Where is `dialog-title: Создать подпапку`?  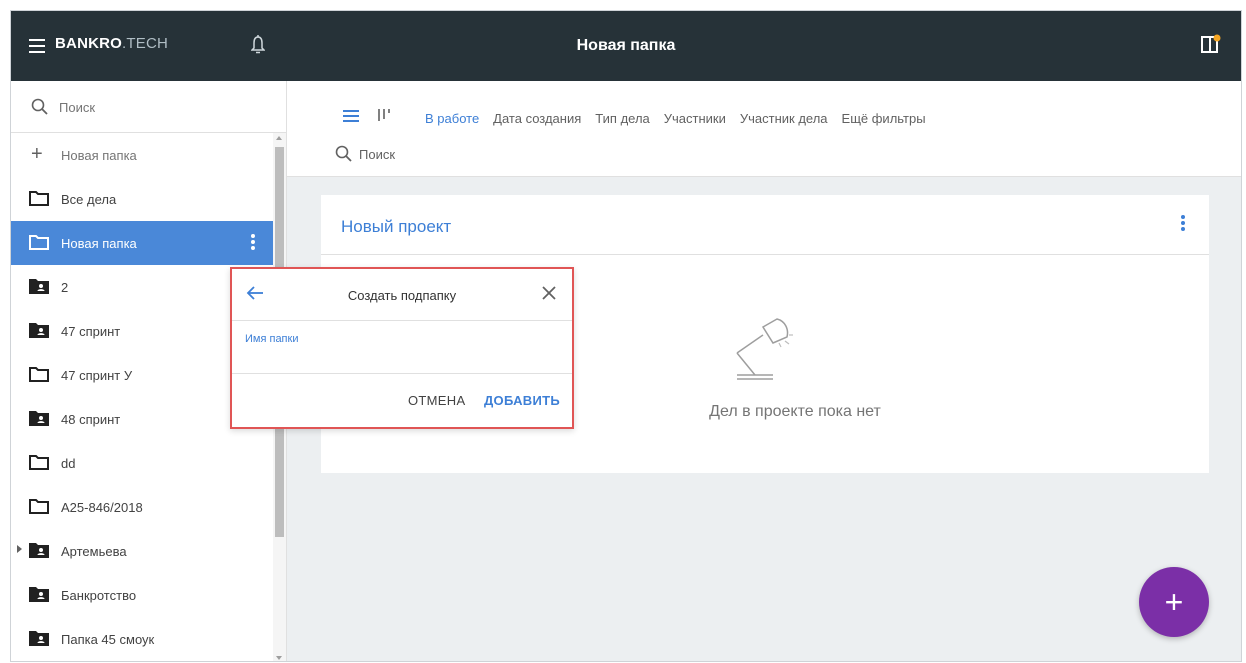
dialog-title: Создать подпапку is located at coordinates (402, 295).